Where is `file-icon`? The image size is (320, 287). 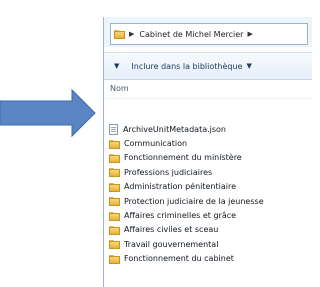
file-icon is located at coordinates (113, 129).